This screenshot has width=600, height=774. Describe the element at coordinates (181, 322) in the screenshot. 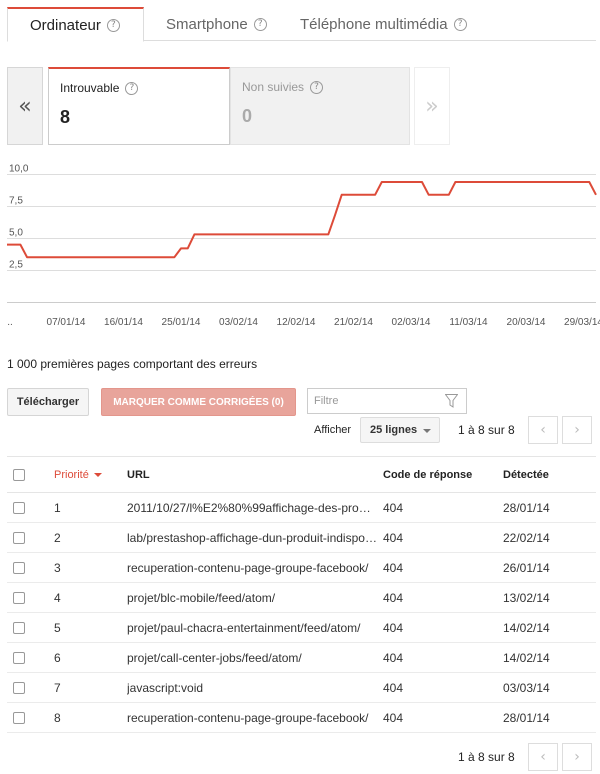

I see `x-tick-label: 25/01/14` at that location.